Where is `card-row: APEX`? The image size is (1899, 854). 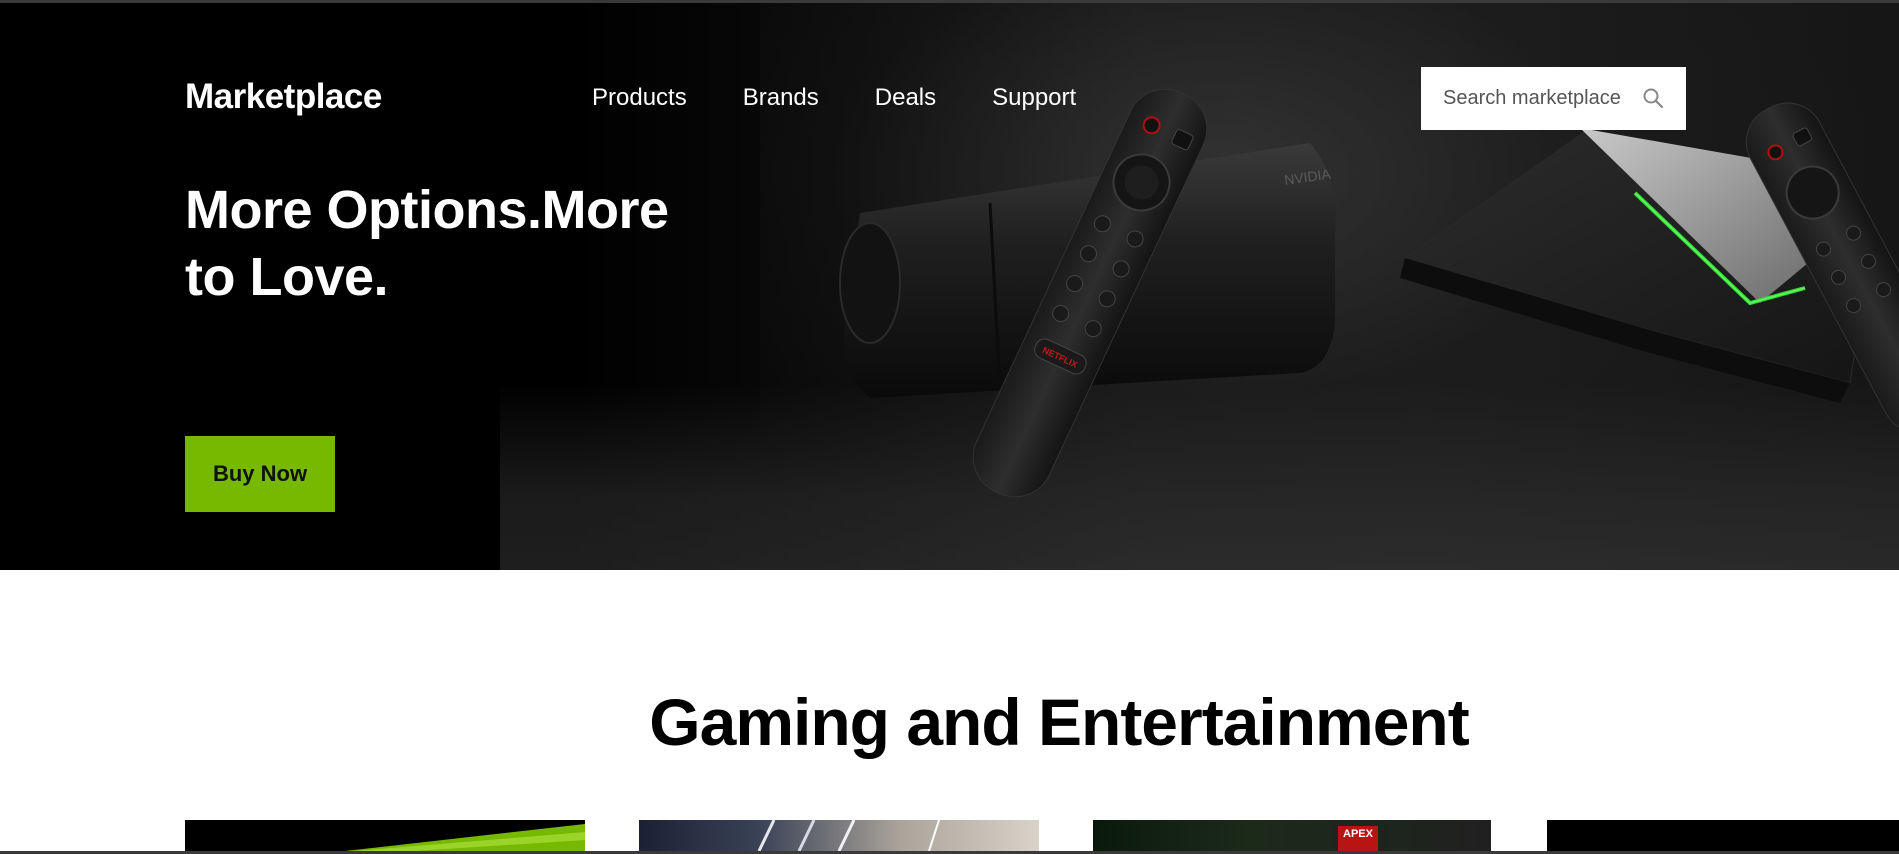 card-row: APEX is located at coordinates (1042, 835).